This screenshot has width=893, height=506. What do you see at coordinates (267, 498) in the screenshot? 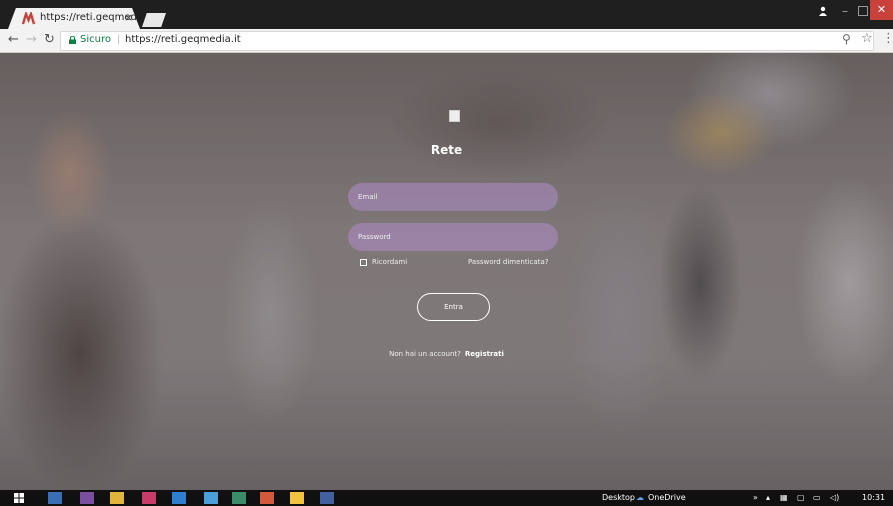
I see `paint-taskbar-icon` at bounding box center [267, 498].